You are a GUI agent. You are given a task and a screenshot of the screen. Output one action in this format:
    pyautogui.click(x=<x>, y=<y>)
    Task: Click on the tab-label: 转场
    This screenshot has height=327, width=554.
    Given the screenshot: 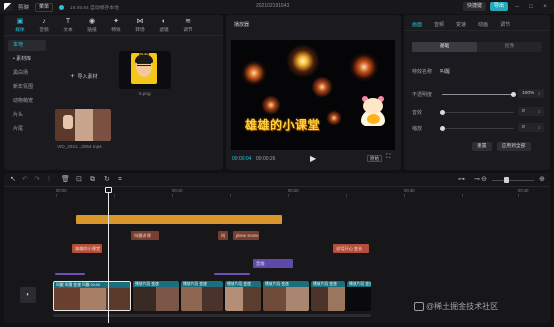 What is the action you would take?
    pyautogui.click(x=140, y=29)
    